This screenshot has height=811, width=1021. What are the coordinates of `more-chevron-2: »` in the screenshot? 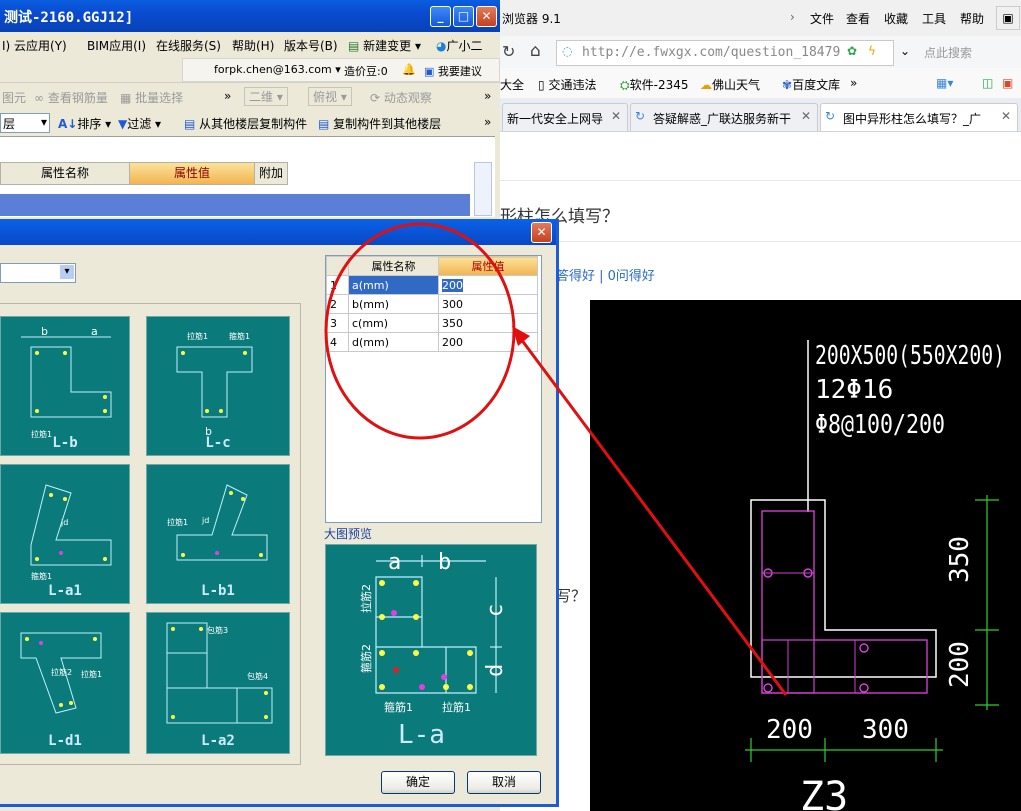 It's located at (487, 96).